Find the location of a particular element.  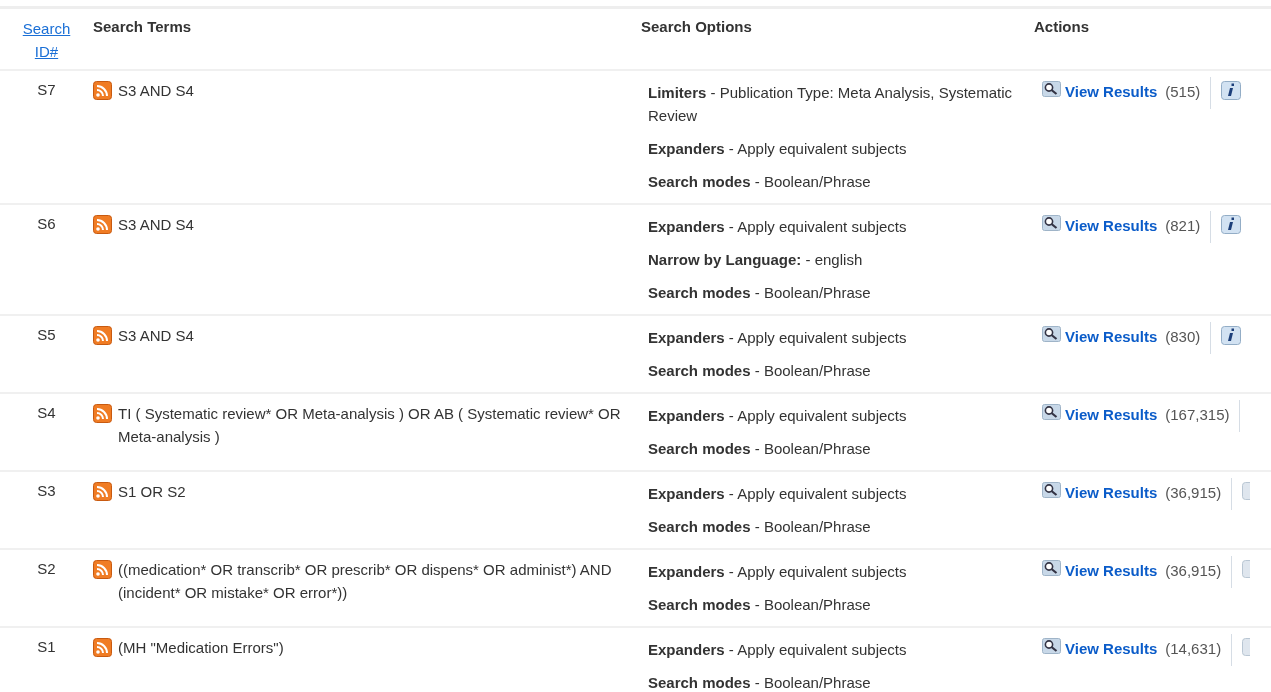

column-header: Search Terms is located at coordinates (142, 26).